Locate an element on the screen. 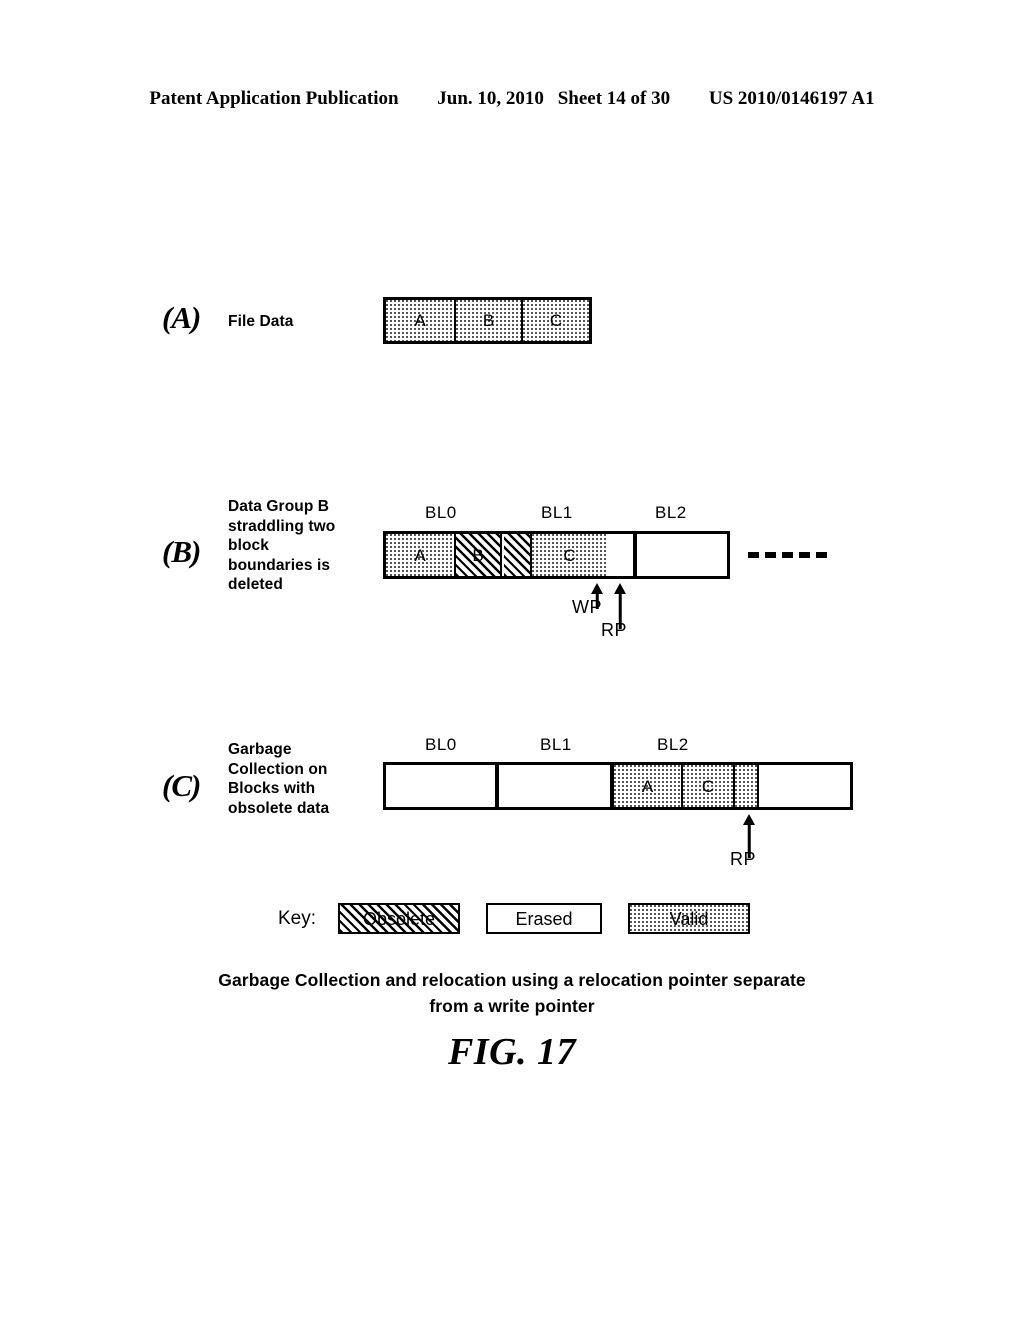 Image resolution: width=1024 pixels, height=1320 pixels. section-c-caption-line-1: Garbage is located at coordinates (260, 749).